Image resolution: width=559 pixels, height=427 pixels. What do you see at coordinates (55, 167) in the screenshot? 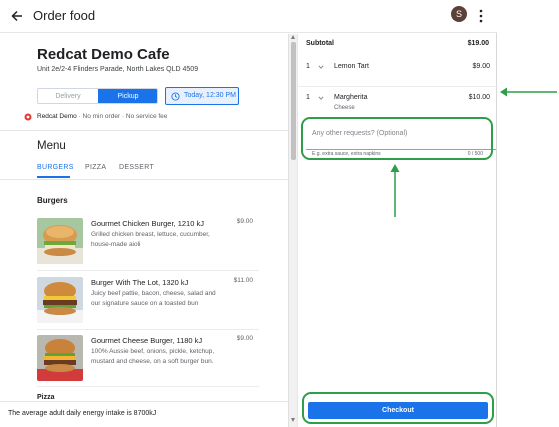
I see `tab-burgers: BURGERS` at bounding box center [55, 167].